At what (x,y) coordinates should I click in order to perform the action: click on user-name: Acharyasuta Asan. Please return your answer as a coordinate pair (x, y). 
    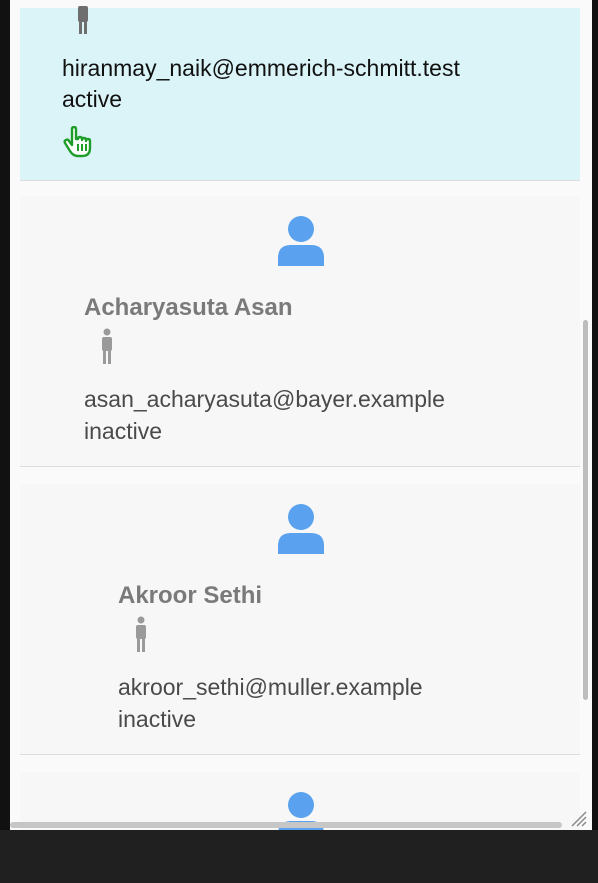
    Looking at the image, I should click on (188, 307).